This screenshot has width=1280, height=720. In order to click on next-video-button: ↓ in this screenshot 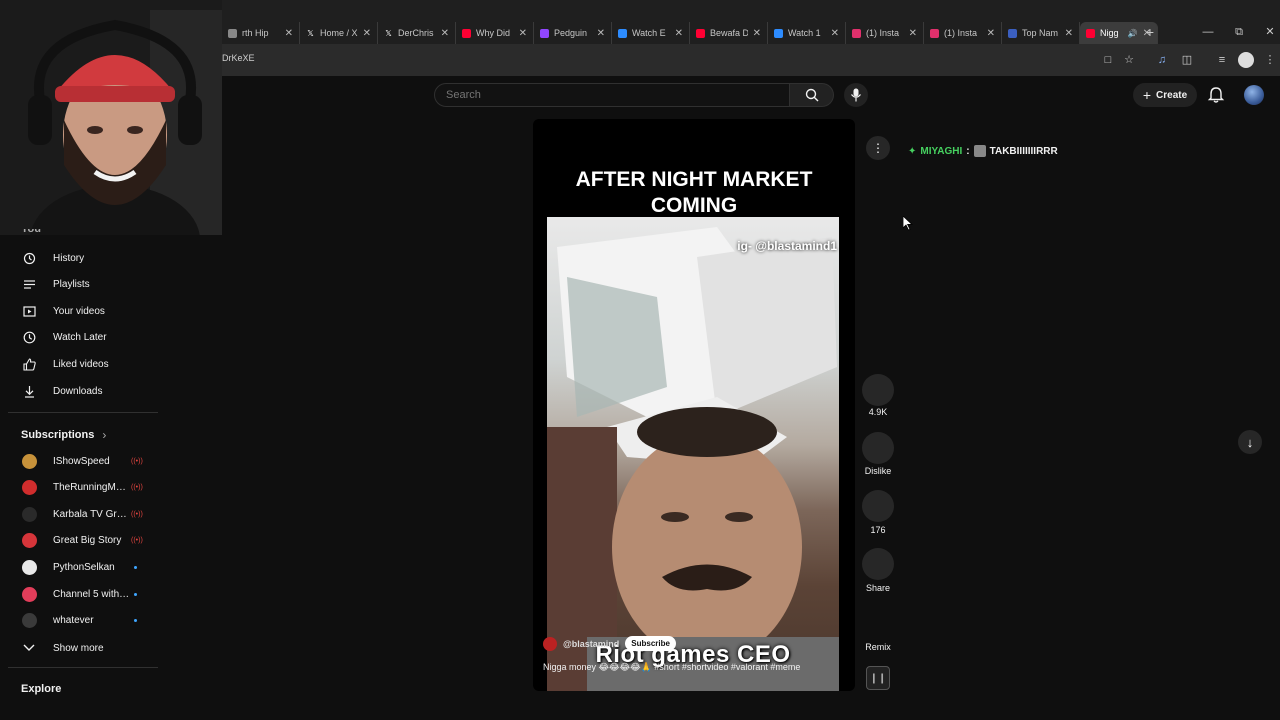, I will do `click(1250, 442)`.